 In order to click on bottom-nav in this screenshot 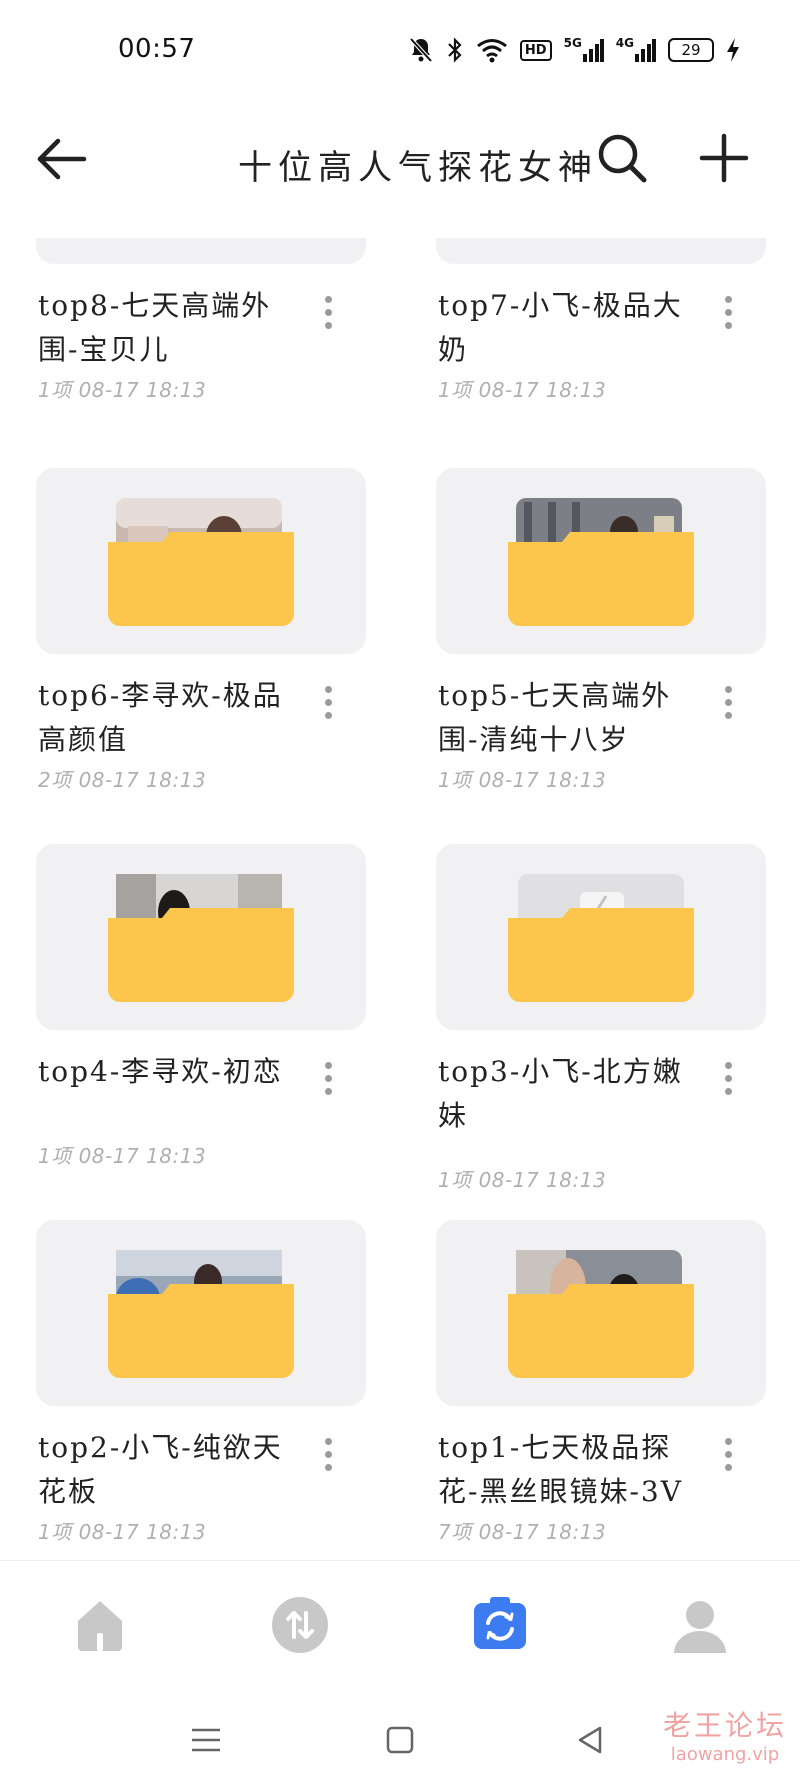, I will do `click(400, 1625)`.